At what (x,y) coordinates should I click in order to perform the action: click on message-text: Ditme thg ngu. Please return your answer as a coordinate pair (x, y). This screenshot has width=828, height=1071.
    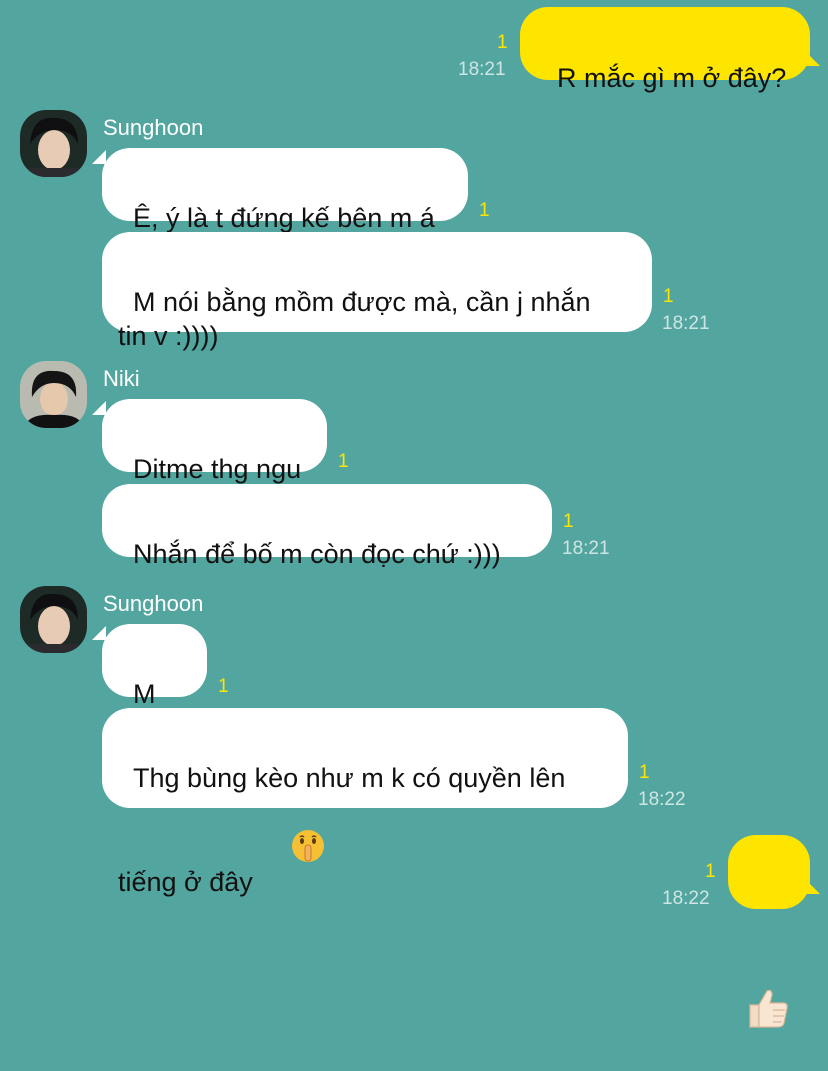
    Looking at the image, I should click on (217, 469).